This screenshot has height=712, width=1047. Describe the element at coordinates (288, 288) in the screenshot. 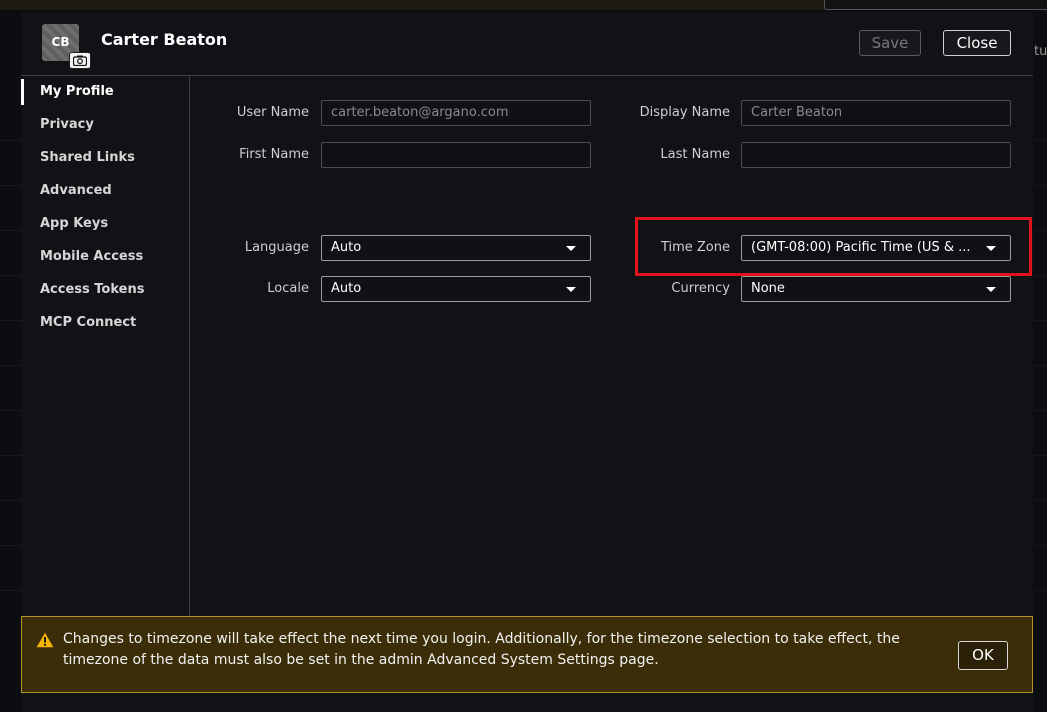

I see `locale-label: Locale` at that location.